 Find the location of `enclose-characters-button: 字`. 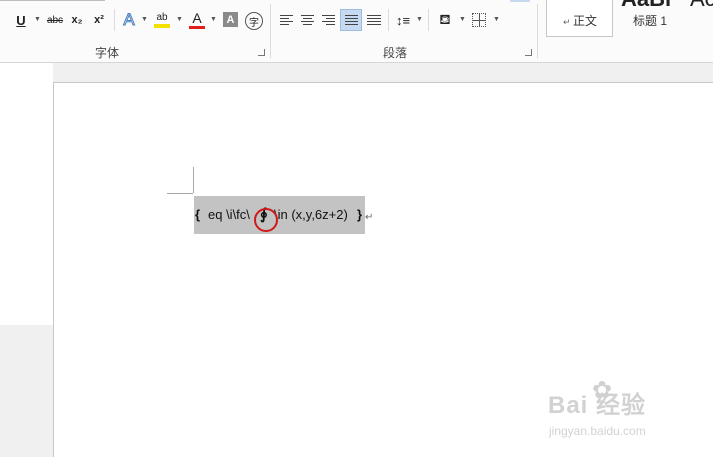

enclose-characters-button: 字 is located at coordinates (254, 21).